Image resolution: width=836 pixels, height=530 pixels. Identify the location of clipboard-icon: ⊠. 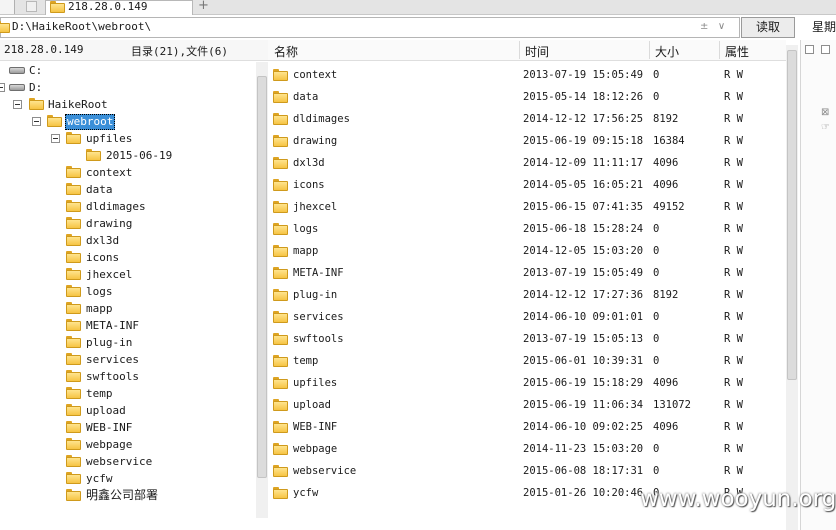
(825, 112).